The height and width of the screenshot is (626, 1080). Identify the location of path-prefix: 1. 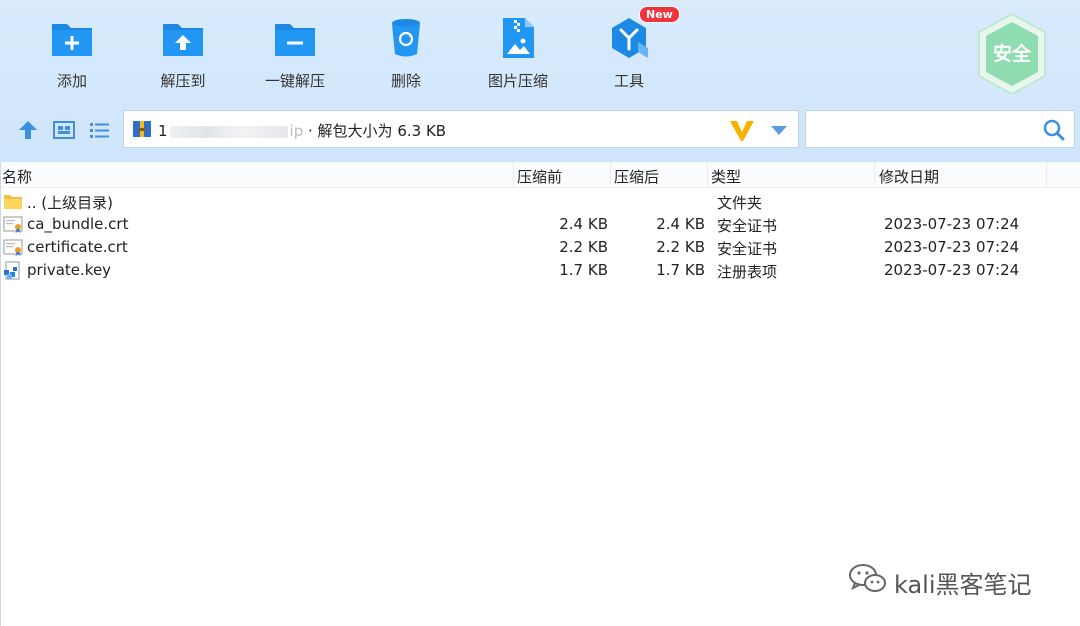
(163, 131).